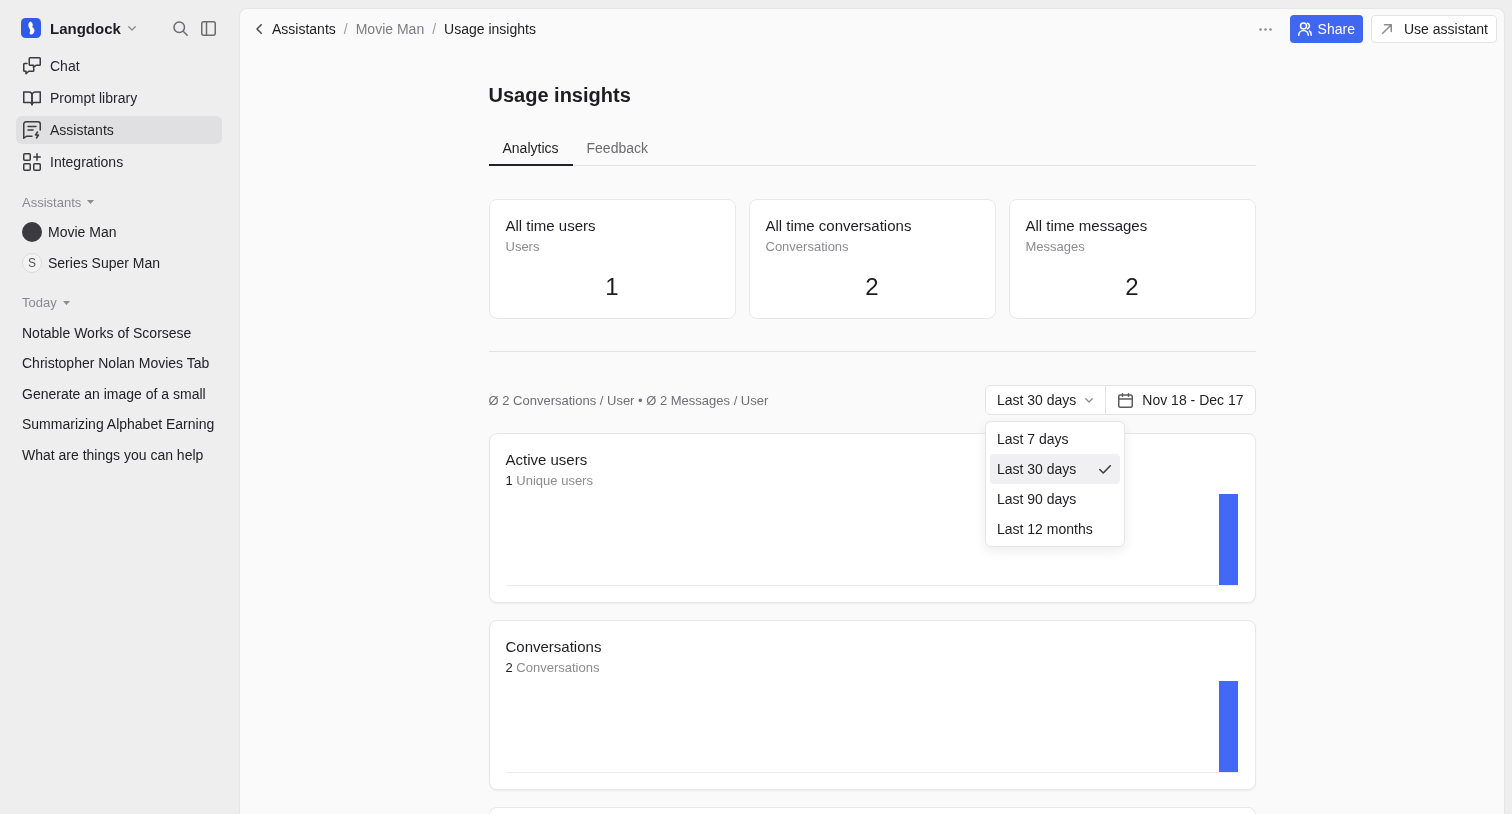 This screenshot has width=1512, height=814. Describe the element at coordinates (119, 130) in the screenshot. I see `nav-item: Assistants` at that location.